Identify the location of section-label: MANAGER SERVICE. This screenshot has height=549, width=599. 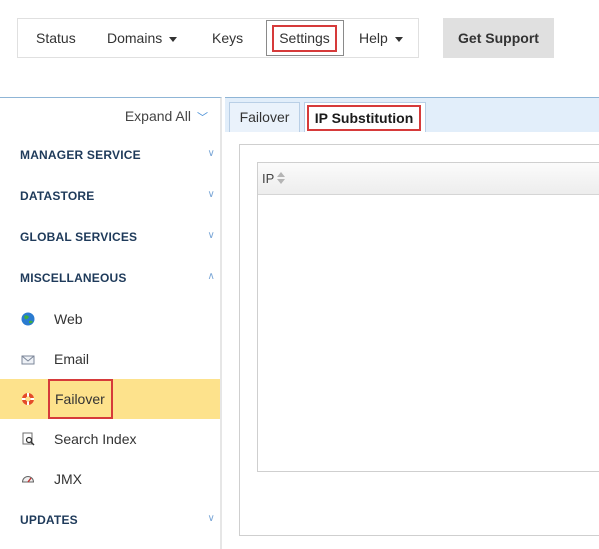
(80, 155).